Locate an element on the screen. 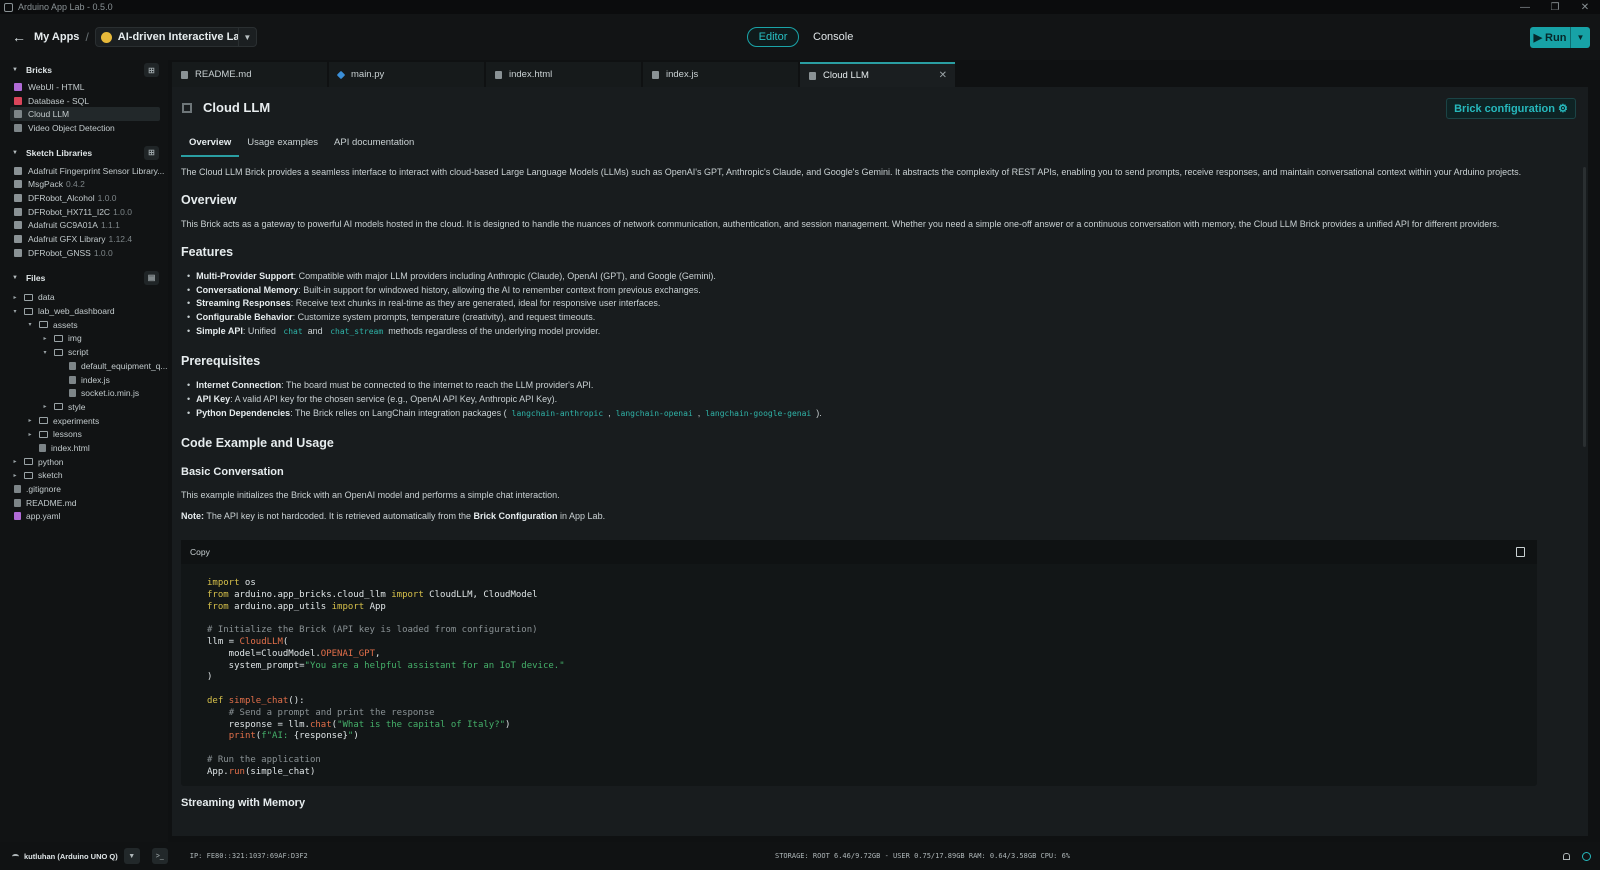 Image resolution: width=1600 pixels, height=870 pixels. breadcrumb-my-apps: My Apps is located at coordinates (56, 37).